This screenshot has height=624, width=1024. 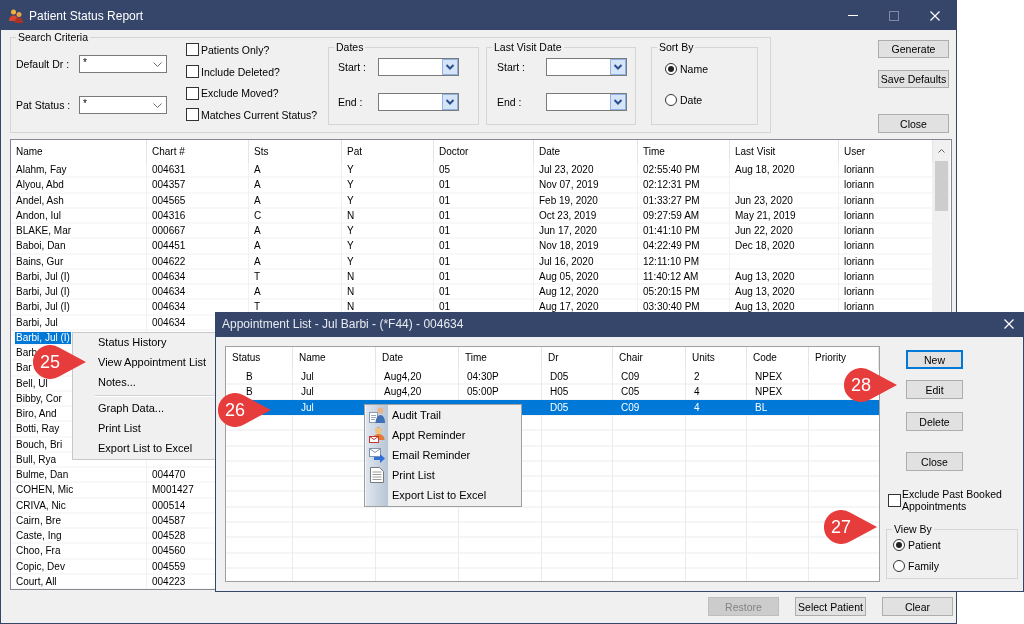 I want to click on table-cell: 01:41:10 PM, so click(x=671, y=231).